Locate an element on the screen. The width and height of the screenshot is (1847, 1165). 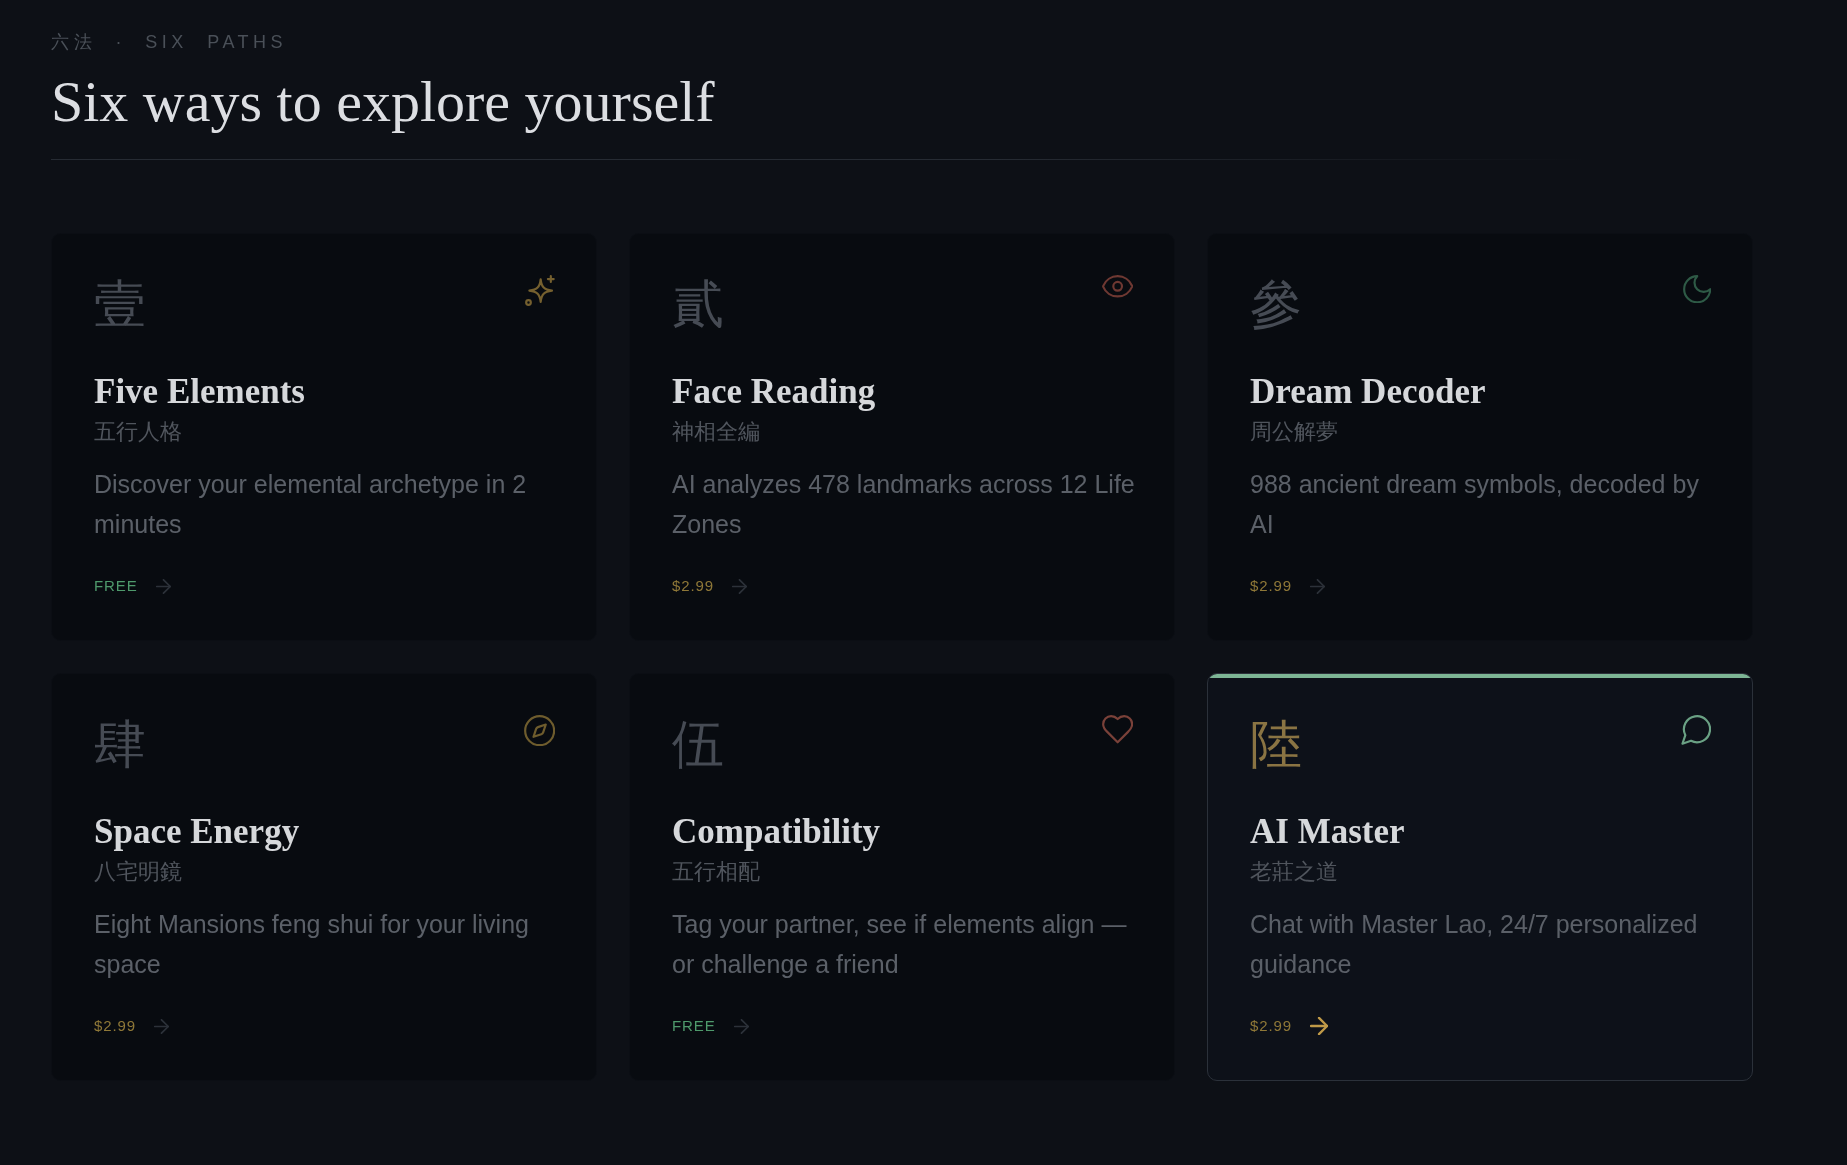
card-title: Face Reading is located at coordinates (774, 392).